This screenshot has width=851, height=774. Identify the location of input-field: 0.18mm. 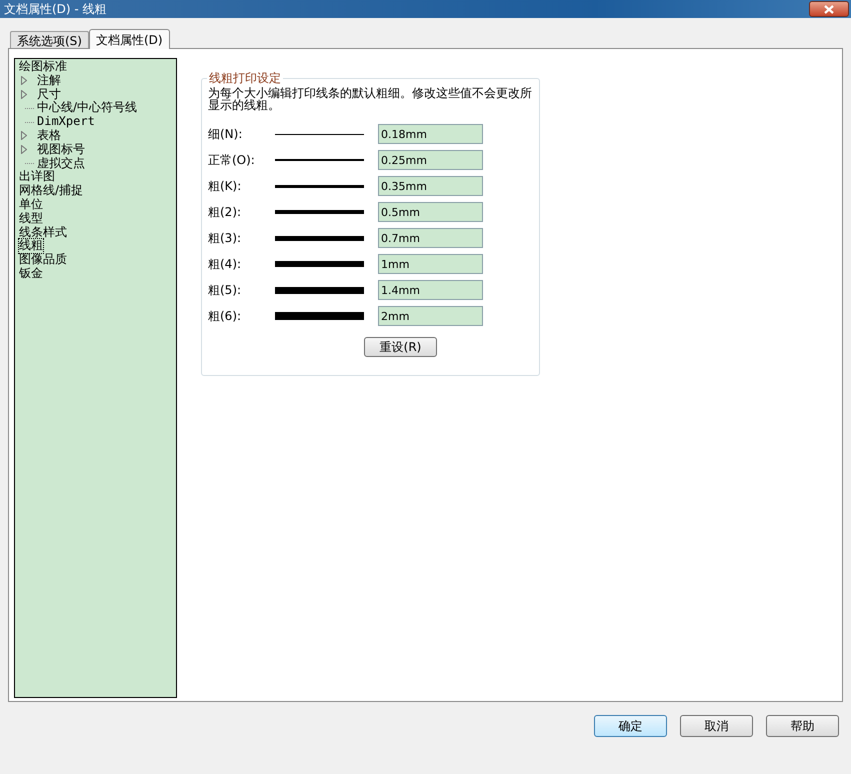
(430, 134).